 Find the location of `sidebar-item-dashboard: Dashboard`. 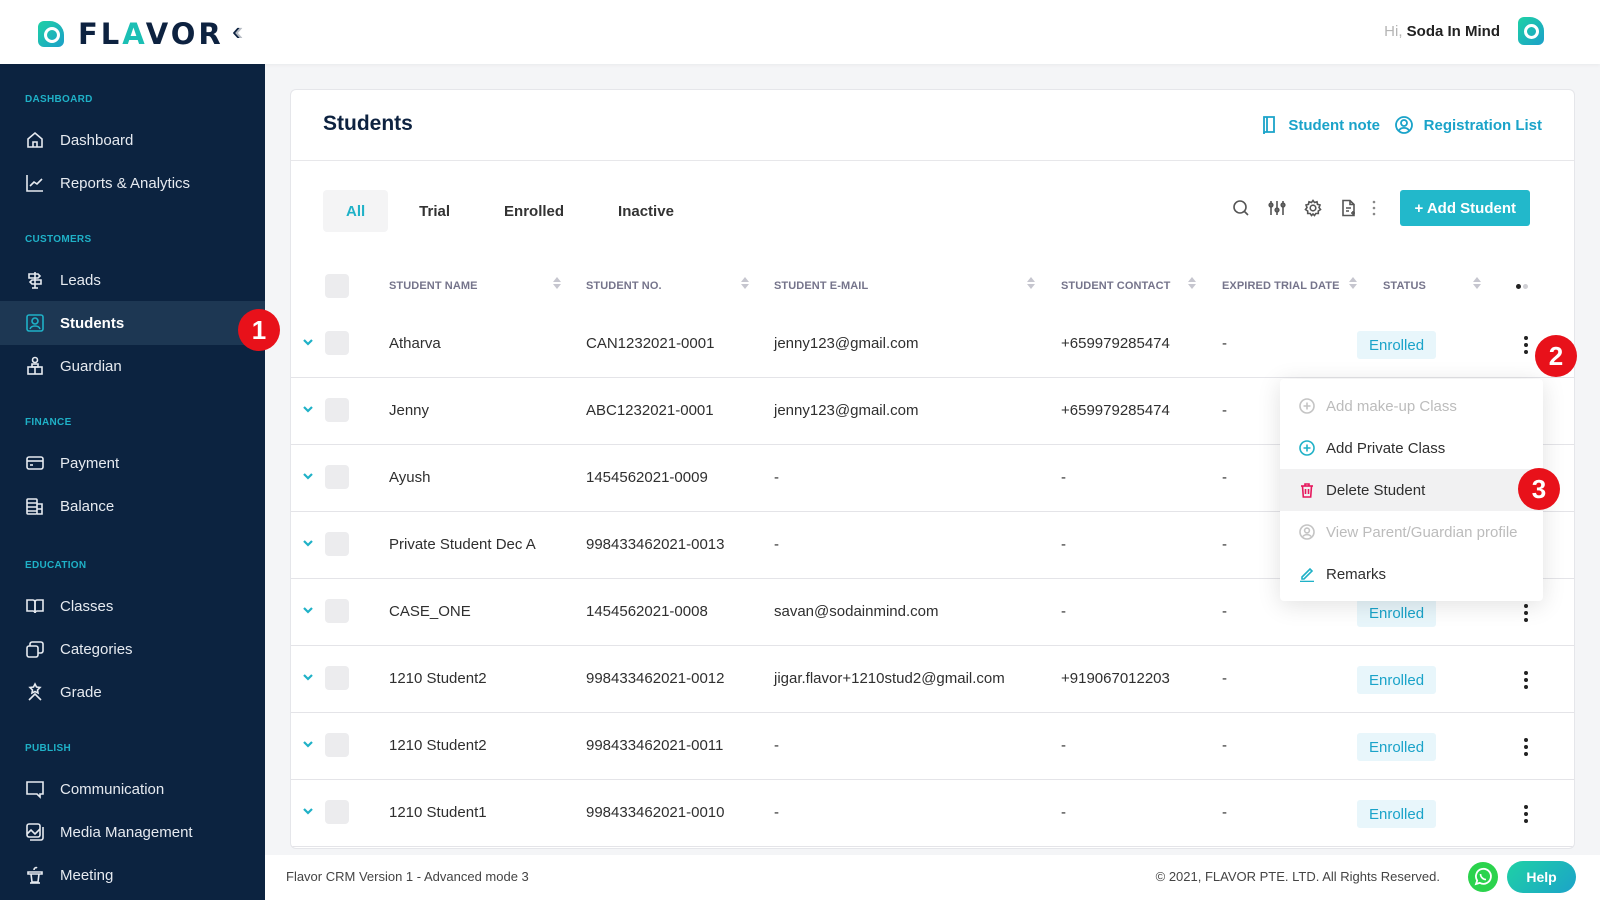

sidebar-item-dashboard: Dashboard is located at coordinates (132, 140).